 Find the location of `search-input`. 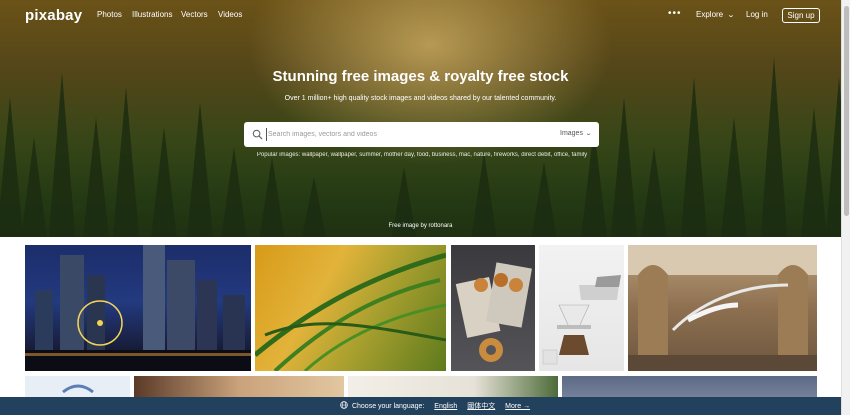

search-input is located at coordinates (406, 134).